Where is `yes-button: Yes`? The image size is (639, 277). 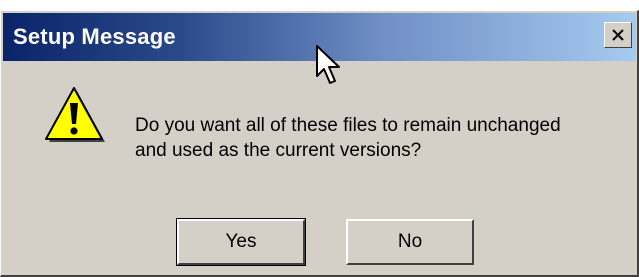 yes-button: Yes is located at coordinates (241, 242).